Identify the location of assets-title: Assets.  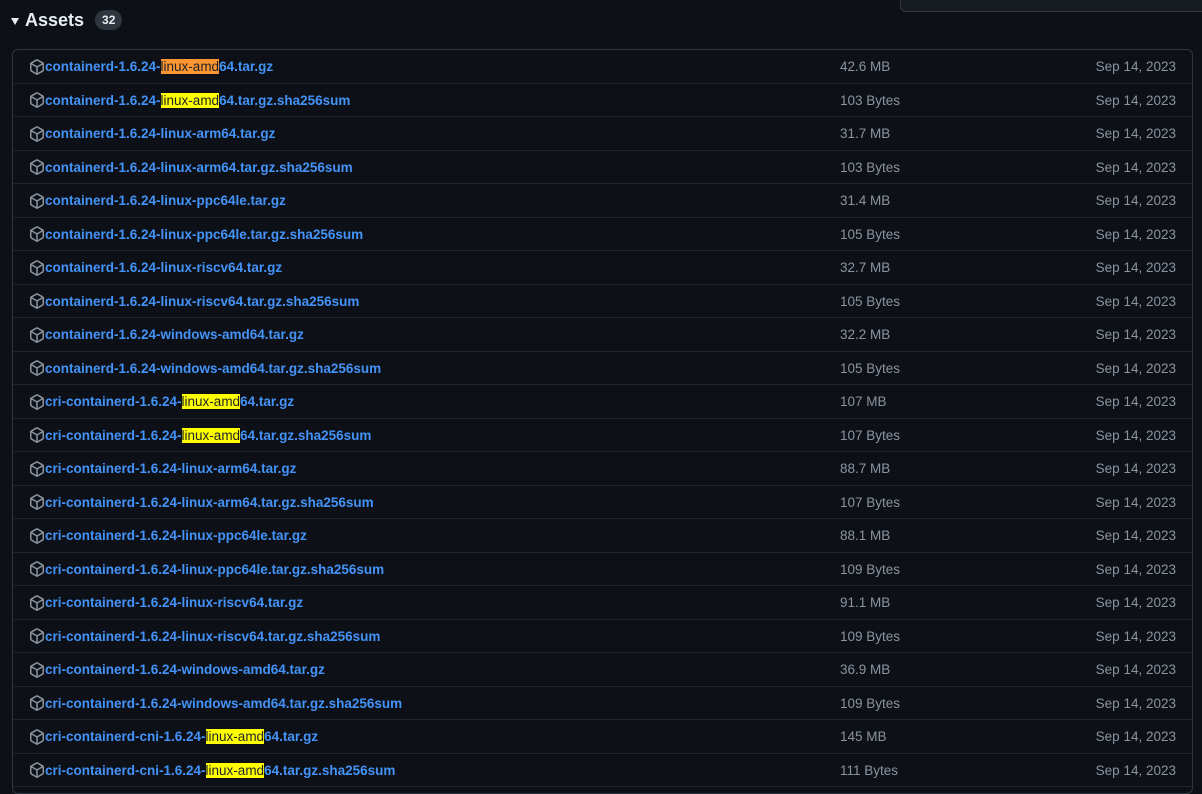
(54, 20).